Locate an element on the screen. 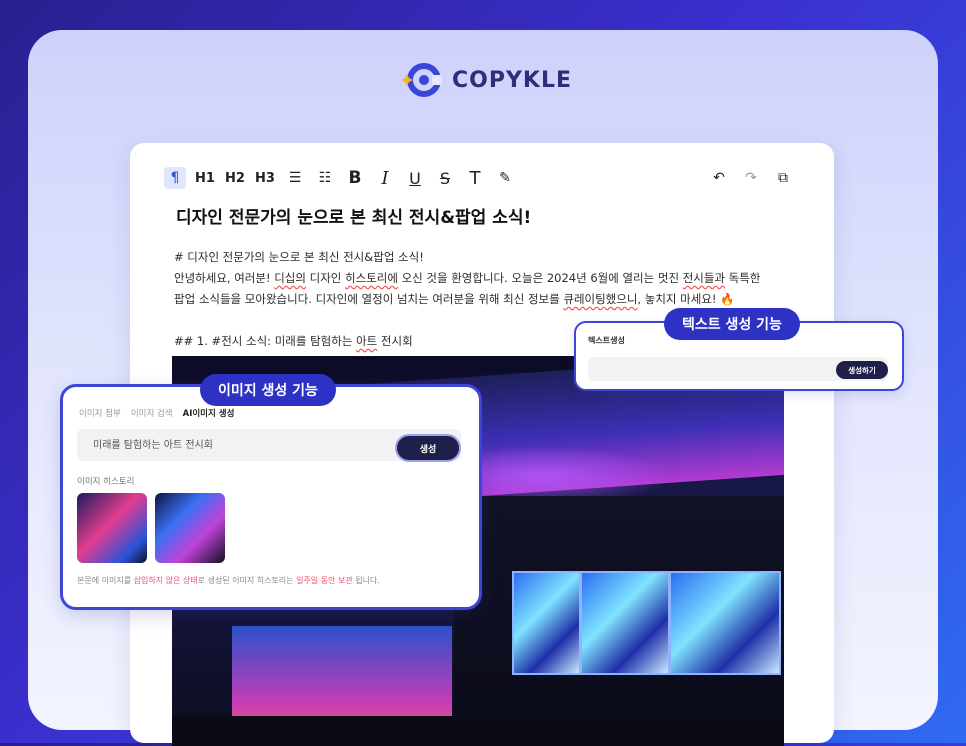 The width and height of the screenshot is (966, 746). brand-name: COPYKLE is located at coordinates (512, 80).